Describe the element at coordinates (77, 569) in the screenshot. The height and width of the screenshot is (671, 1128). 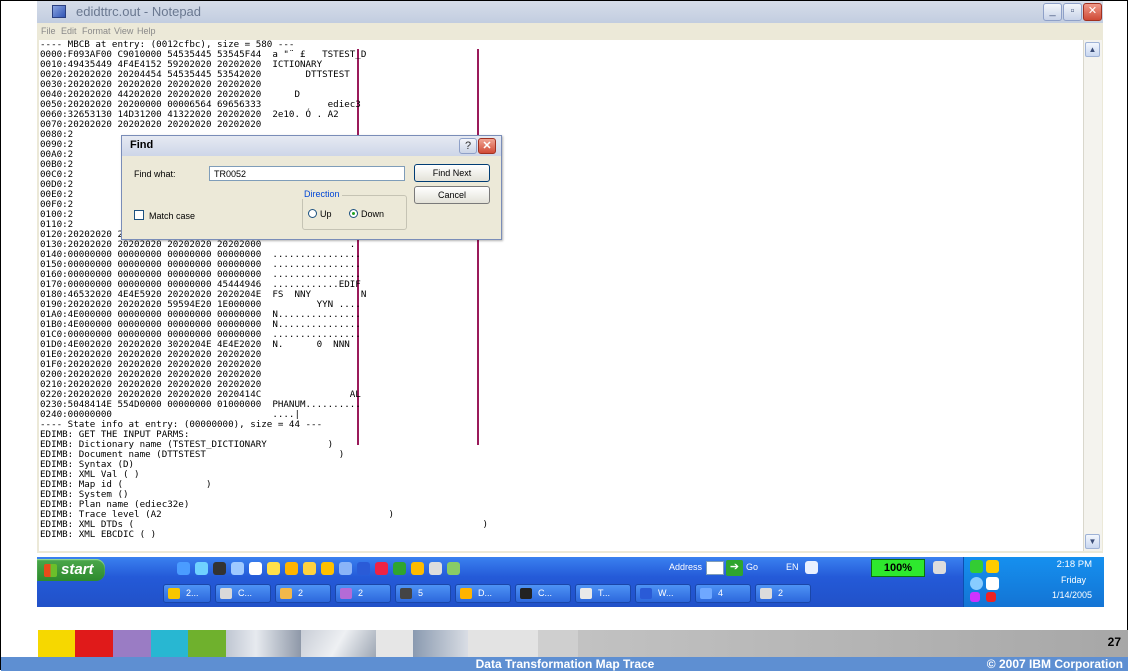
I see `start-label: start` at that location.